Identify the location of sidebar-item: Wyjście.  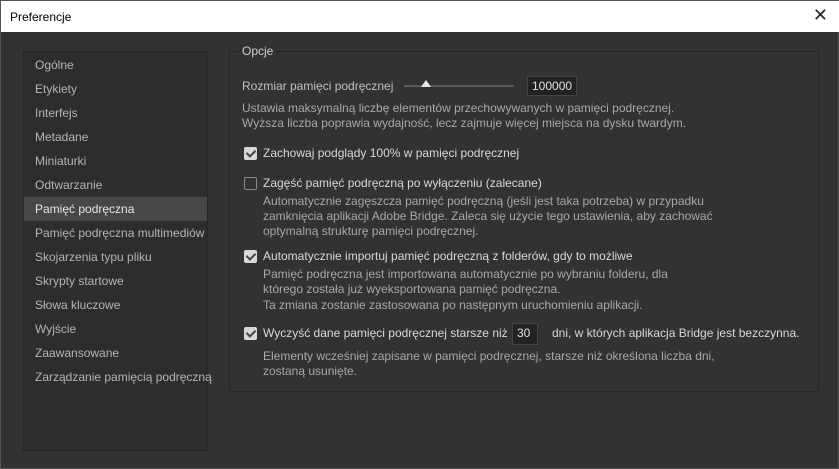
(115, 329).